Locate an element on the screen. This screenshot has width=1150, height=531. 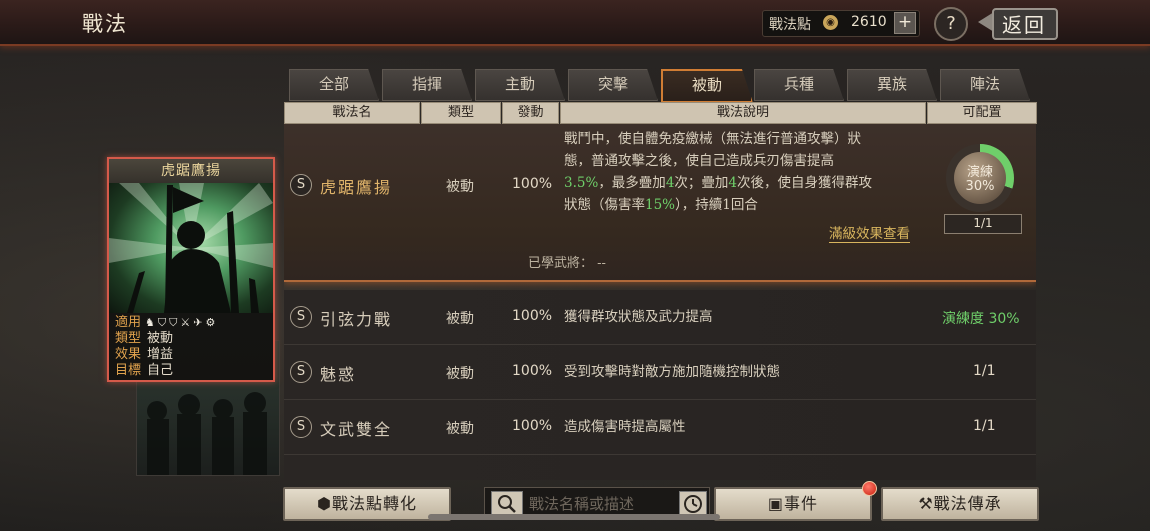
desc-line: 狀態（傷害率15%），持續1回合 is located at coordinates (661, 205).